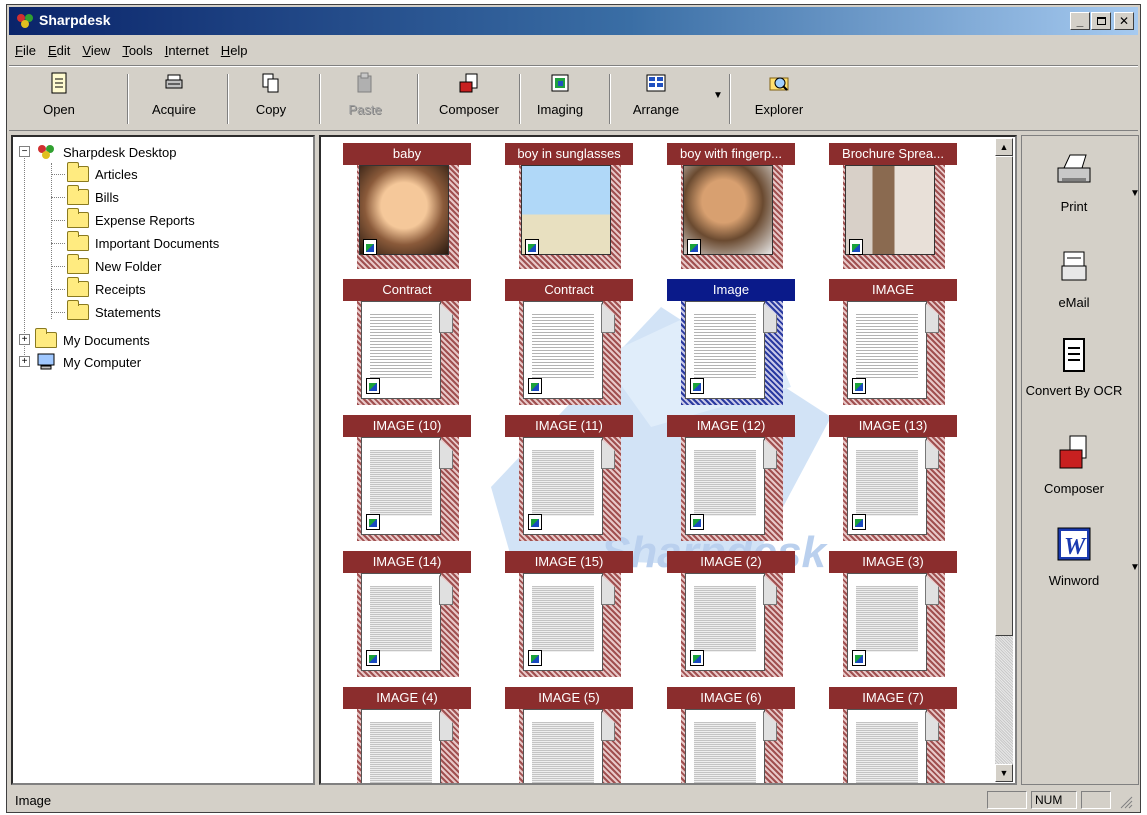  Describe the element at coordinates (102, 362) in the screenshot. I see `tree-label: My Computer` at that location.